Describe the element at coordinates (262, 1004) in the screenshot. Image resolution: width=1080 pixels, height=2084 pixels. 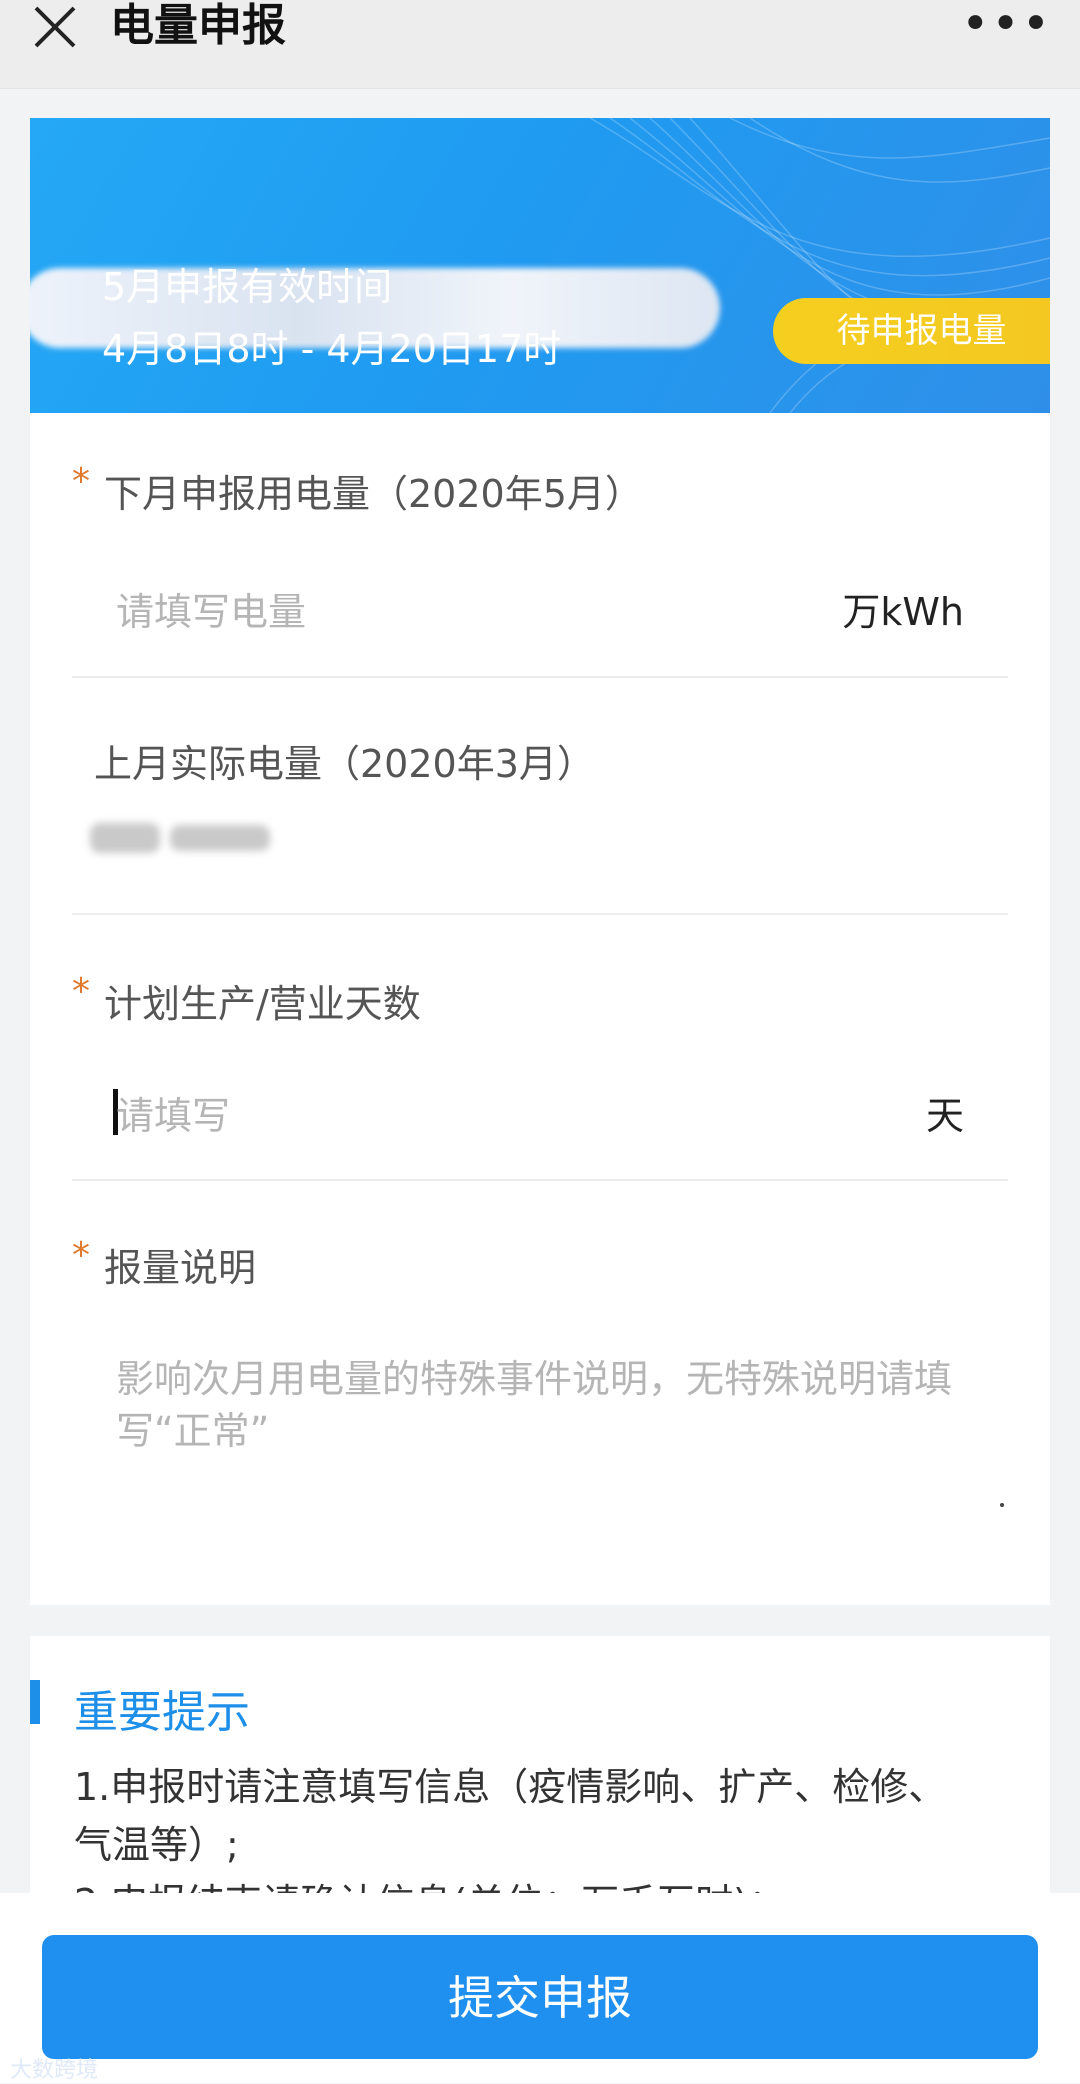
I see `days-label: 计划生产/营业天数` at that location.